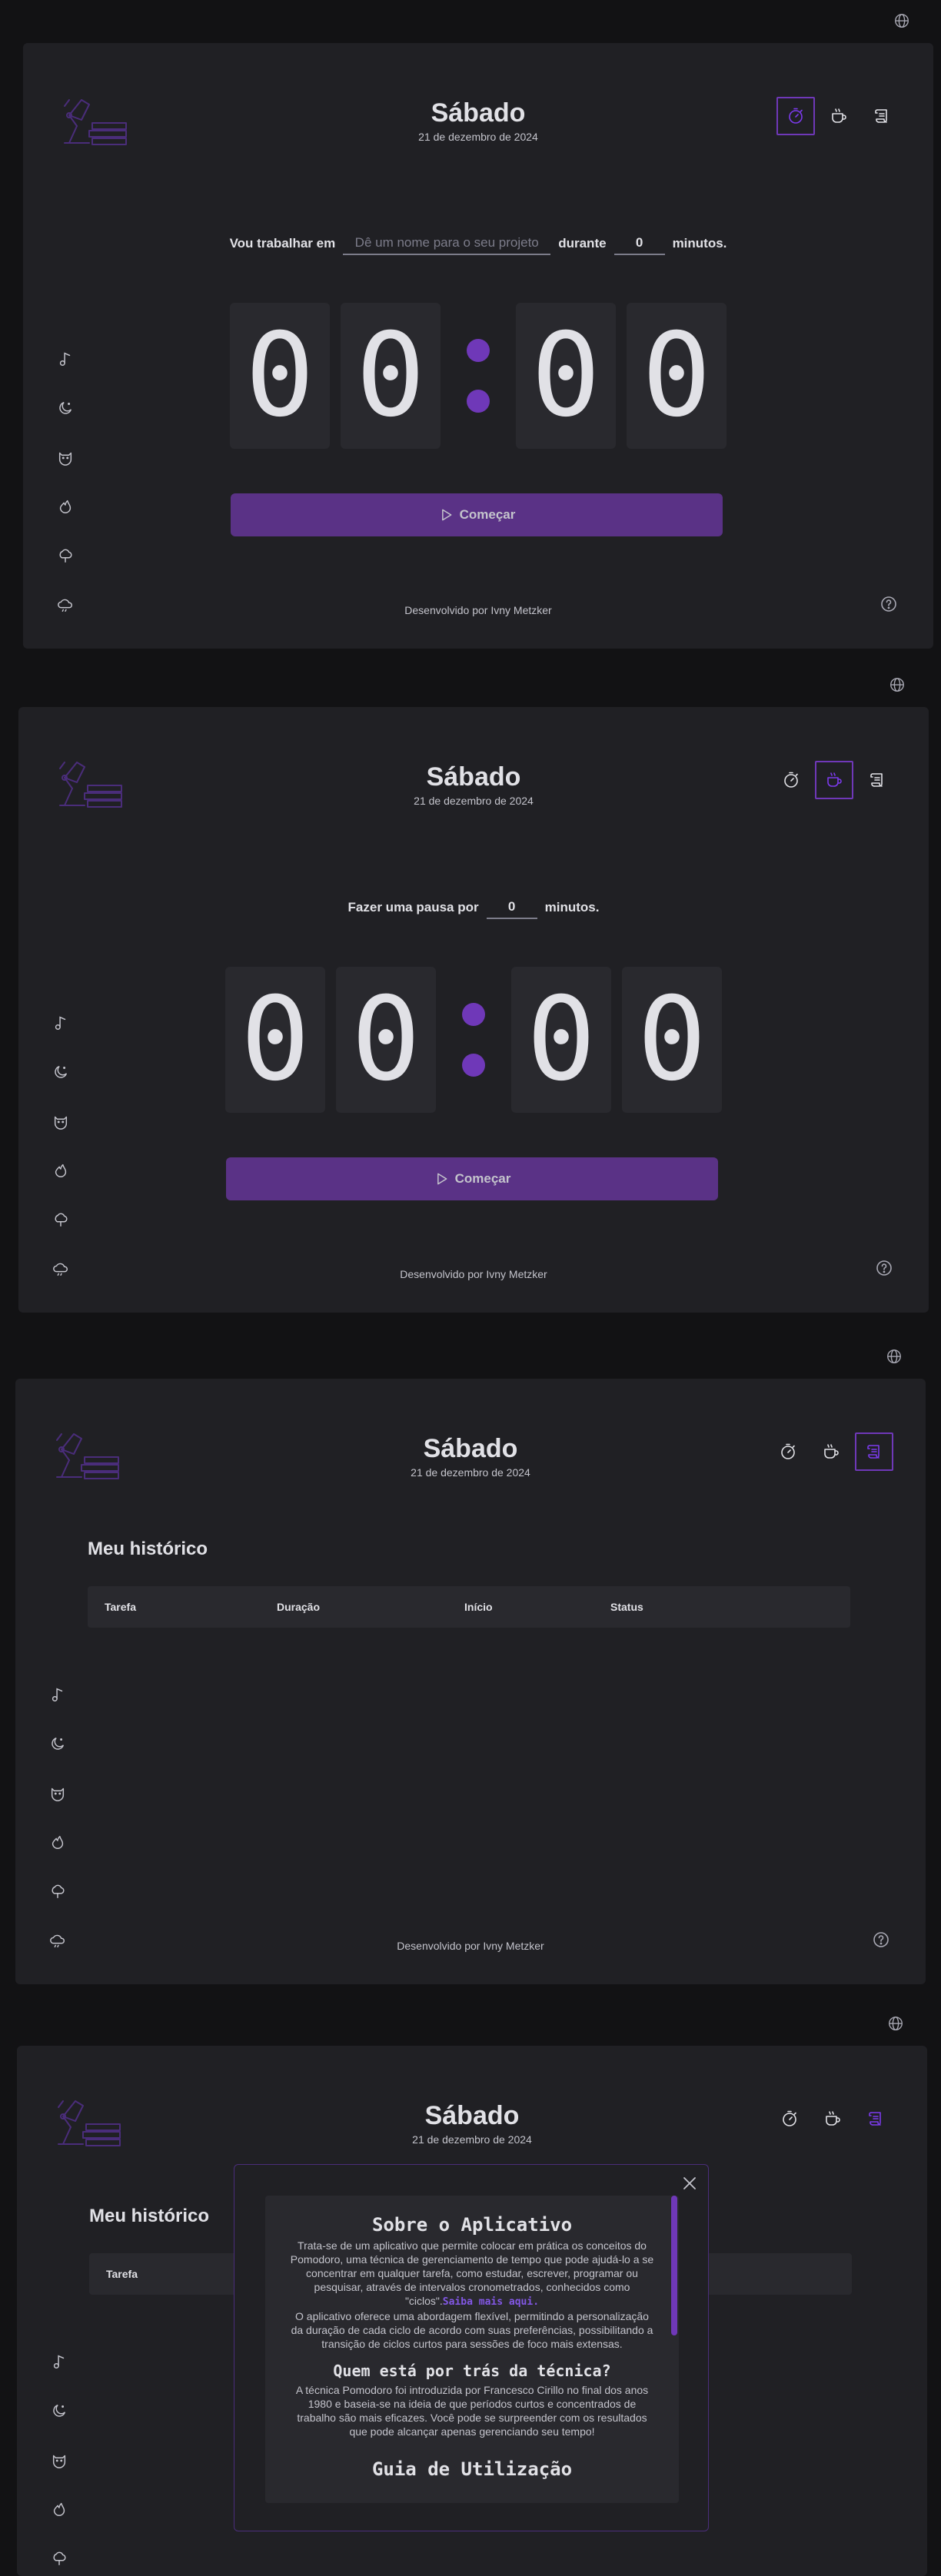  I want to click on start-break-button: Começar, so click(472, 1178).